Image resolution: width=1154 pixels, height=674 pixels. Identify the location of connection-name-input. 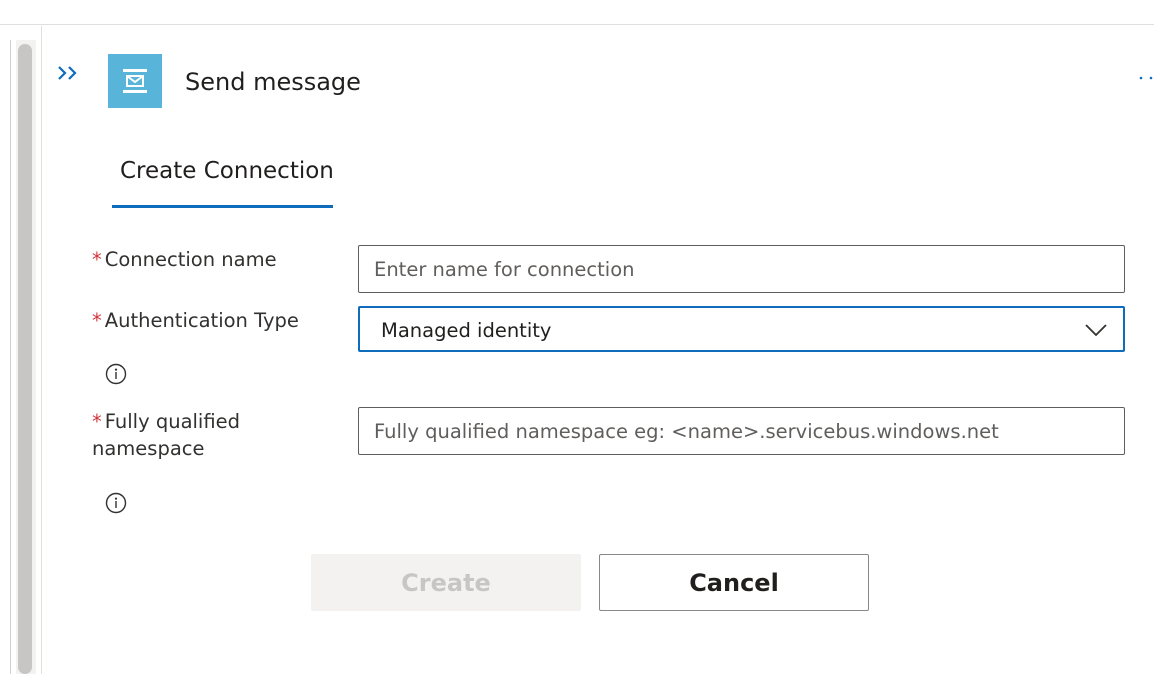
(741, 269).